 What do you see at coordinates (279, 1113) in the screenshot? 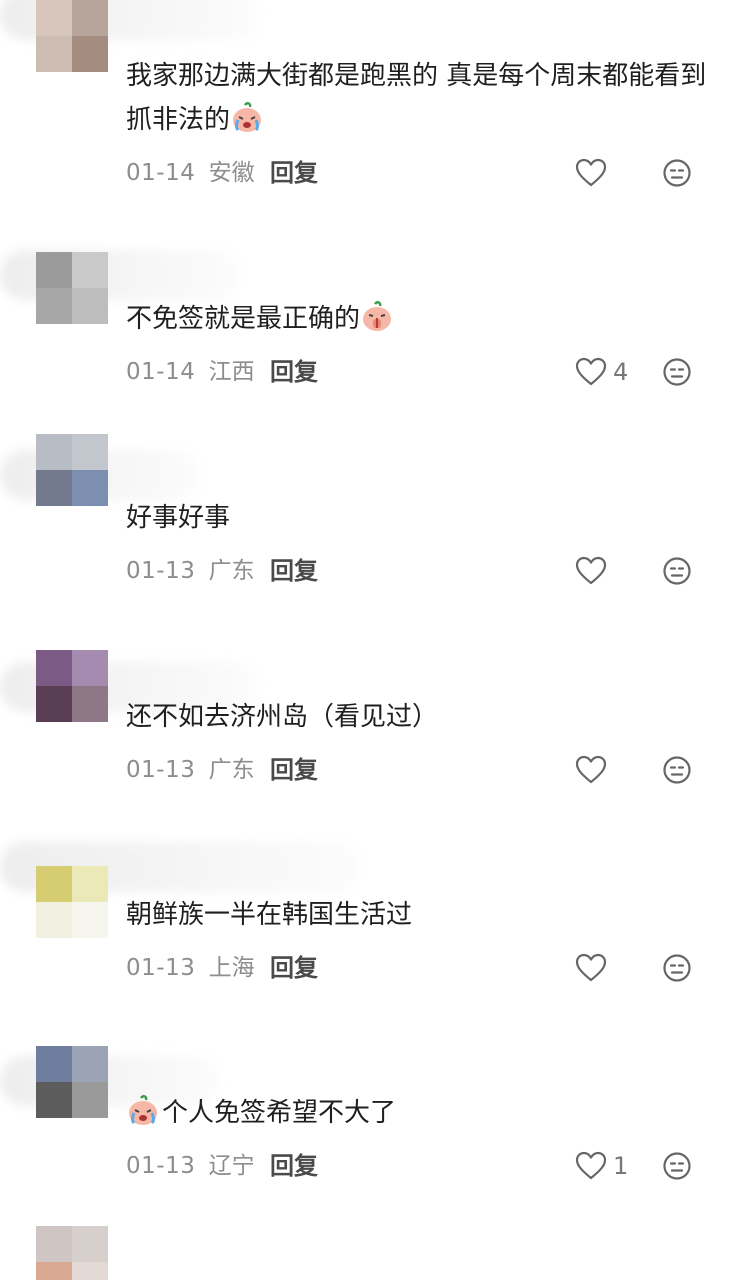
I see `comment-text: 个人免签希望不大了` at bounding box center [279, 1113].